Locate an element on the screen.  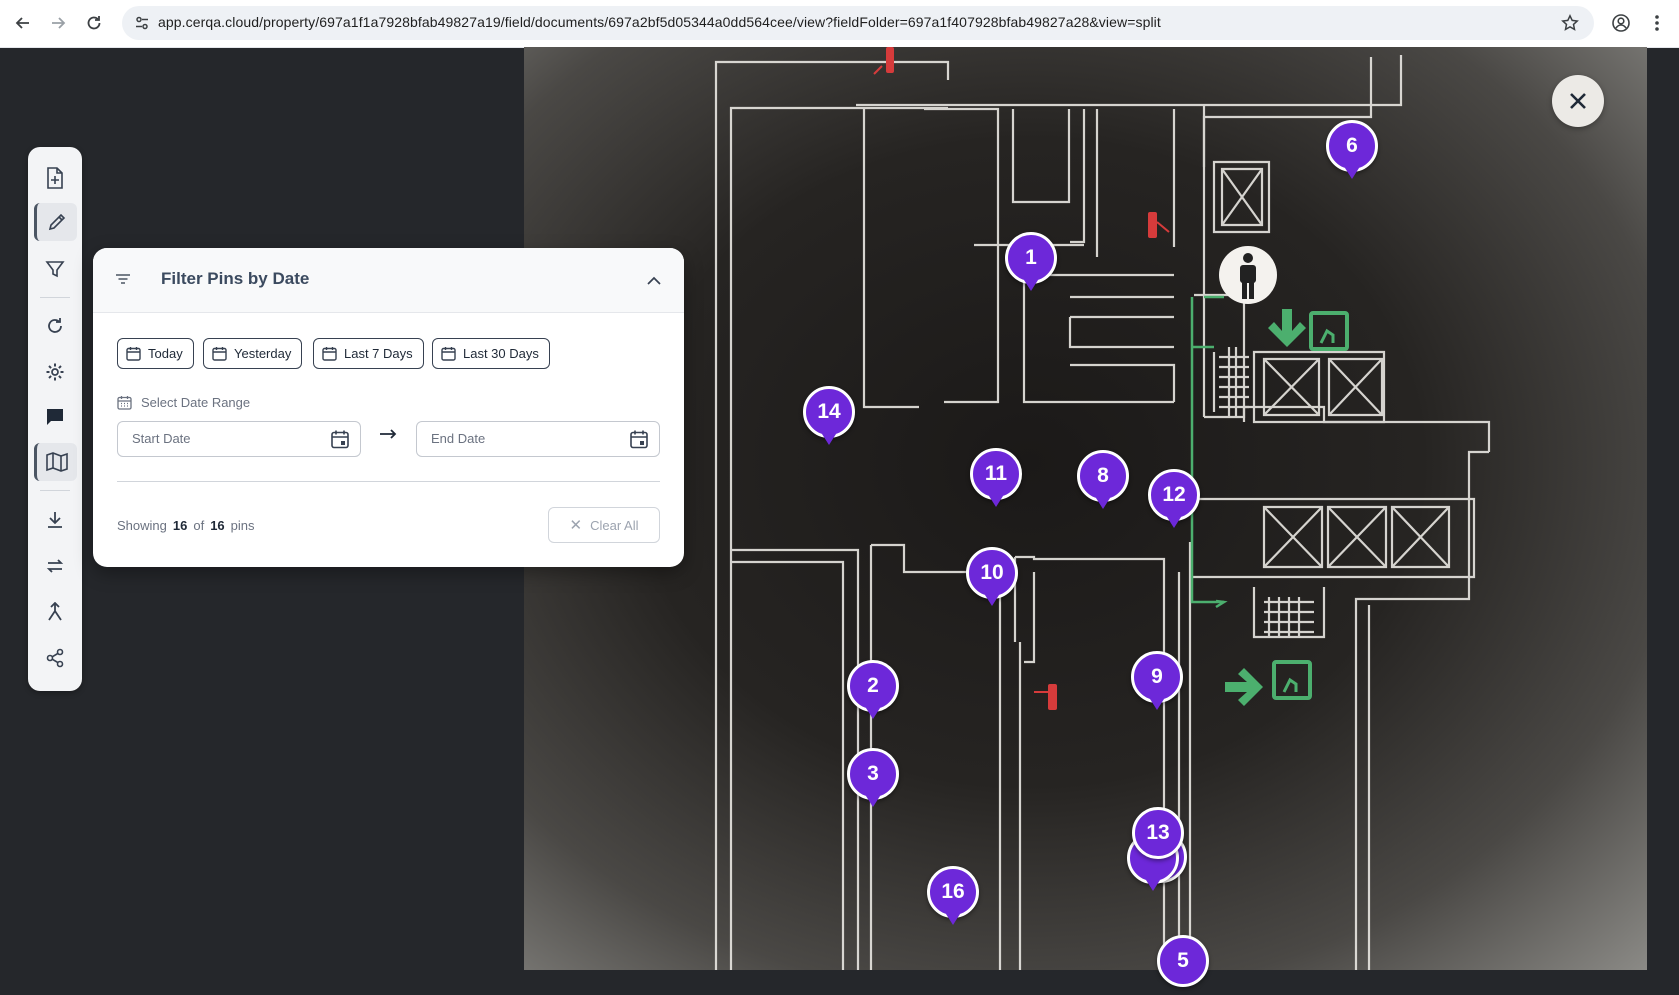
filter-button is located at coordinates (55, 269).